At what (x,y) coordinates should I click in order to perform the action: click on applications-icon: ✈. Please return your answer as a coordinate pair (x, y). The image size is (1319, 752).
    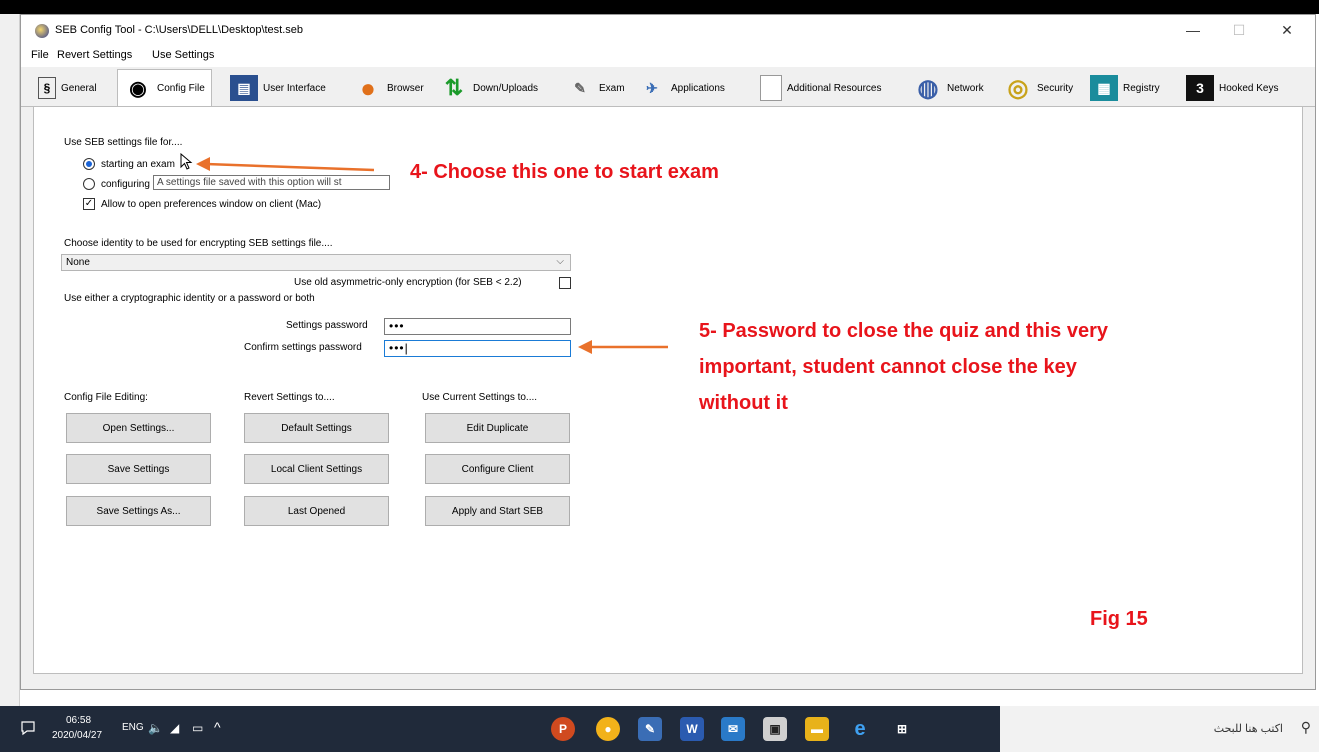
    Looking at the image, I should click on (652, 87).